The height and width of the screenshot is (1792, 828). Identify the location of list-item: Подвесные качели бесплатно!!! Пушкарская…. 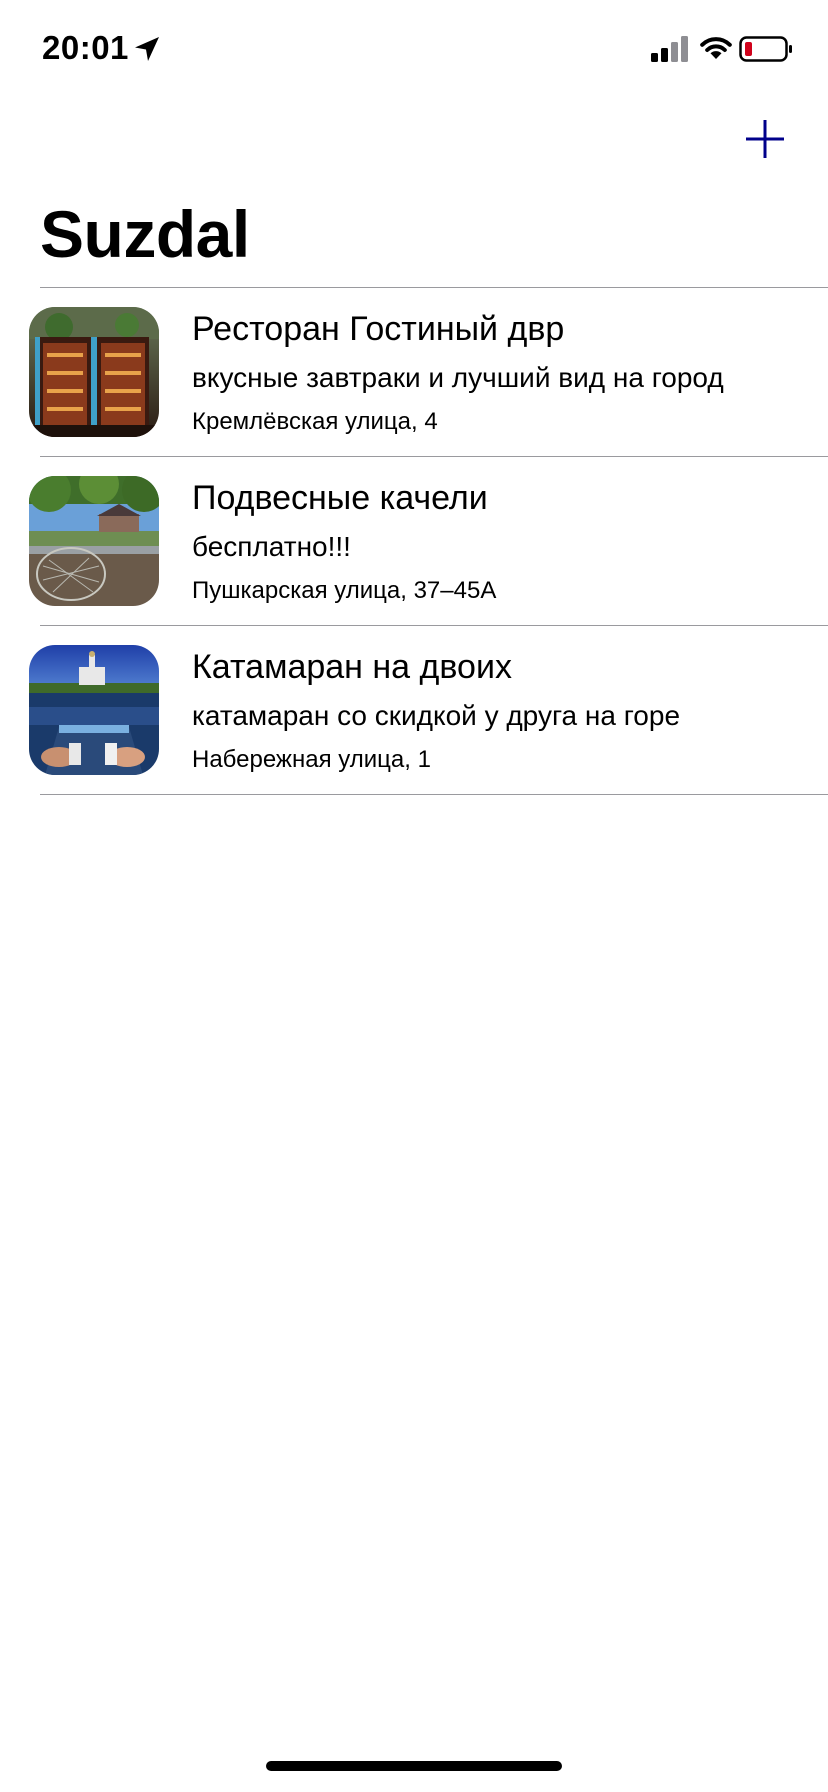
(414, 541).